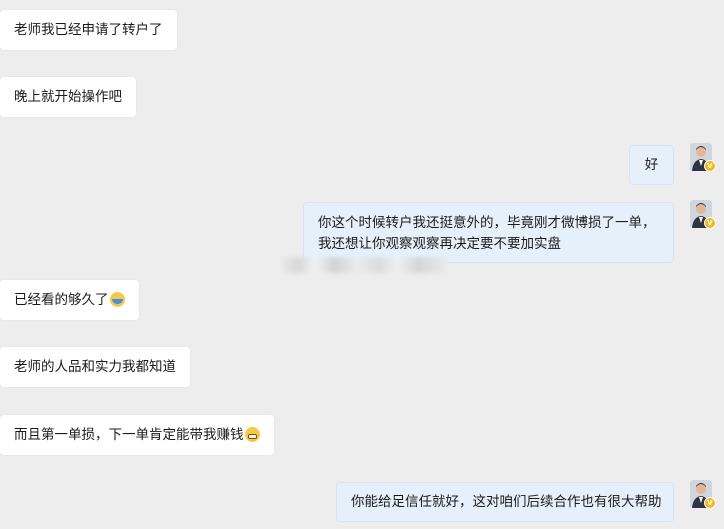  I want to click on message-bubble-left: 而且第一单损，下一单肯定能带我赚钱, so click(137, 435).